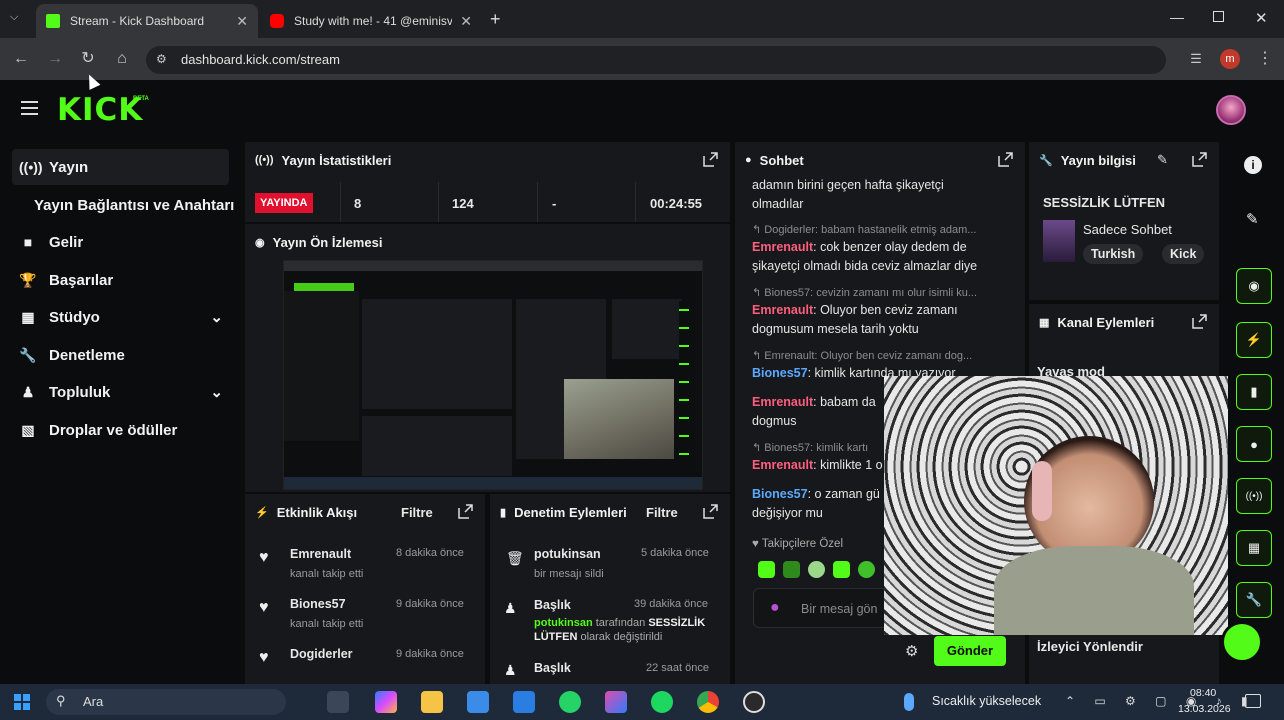 The height and width of the screenshot is (720, 1284). I want to click on notification-icon, so click(1253, 701).